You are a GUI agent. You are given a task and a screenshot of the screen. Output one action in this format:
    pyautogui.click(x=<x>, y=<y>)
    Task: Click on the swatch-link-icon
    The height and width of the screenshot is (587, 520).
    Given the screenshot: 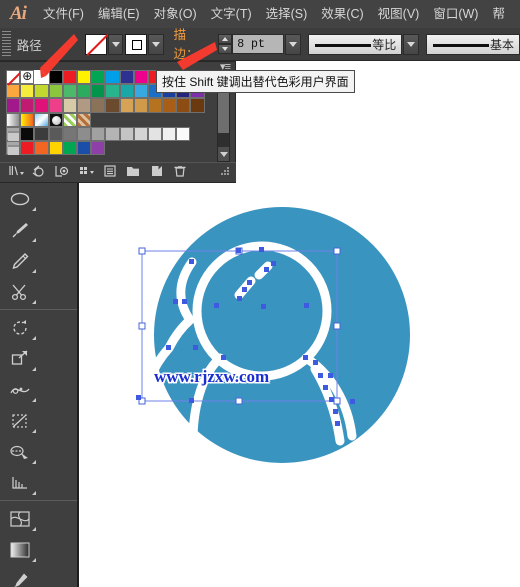 What is the action you would take?
    pyautogui.click(x=39, y=172)
    